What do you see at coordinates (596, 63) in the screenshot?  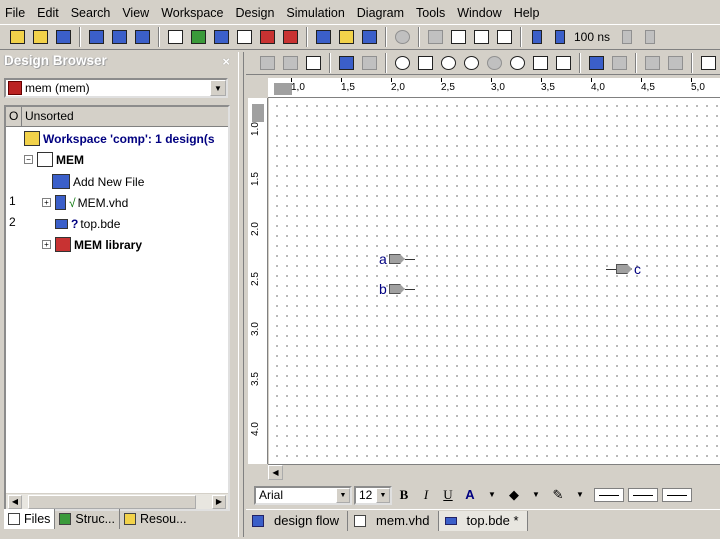 I see `push-button` at bounding box center [596, 63].